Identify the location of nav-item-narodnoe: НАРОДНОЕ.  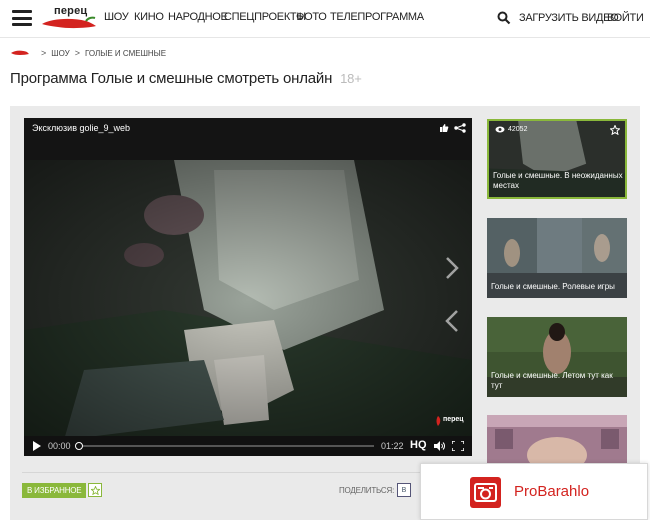
(198, 17).